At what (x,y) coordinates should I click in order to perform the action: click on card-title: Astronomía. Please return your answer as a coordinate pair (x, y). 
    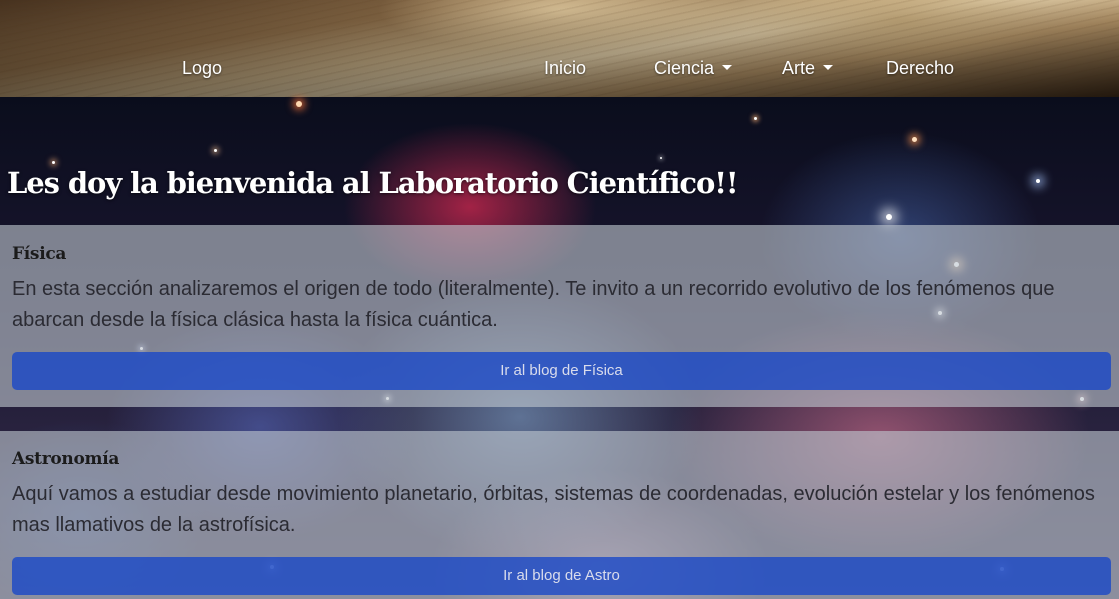
    Looking at the image, I should click on (66, 459).